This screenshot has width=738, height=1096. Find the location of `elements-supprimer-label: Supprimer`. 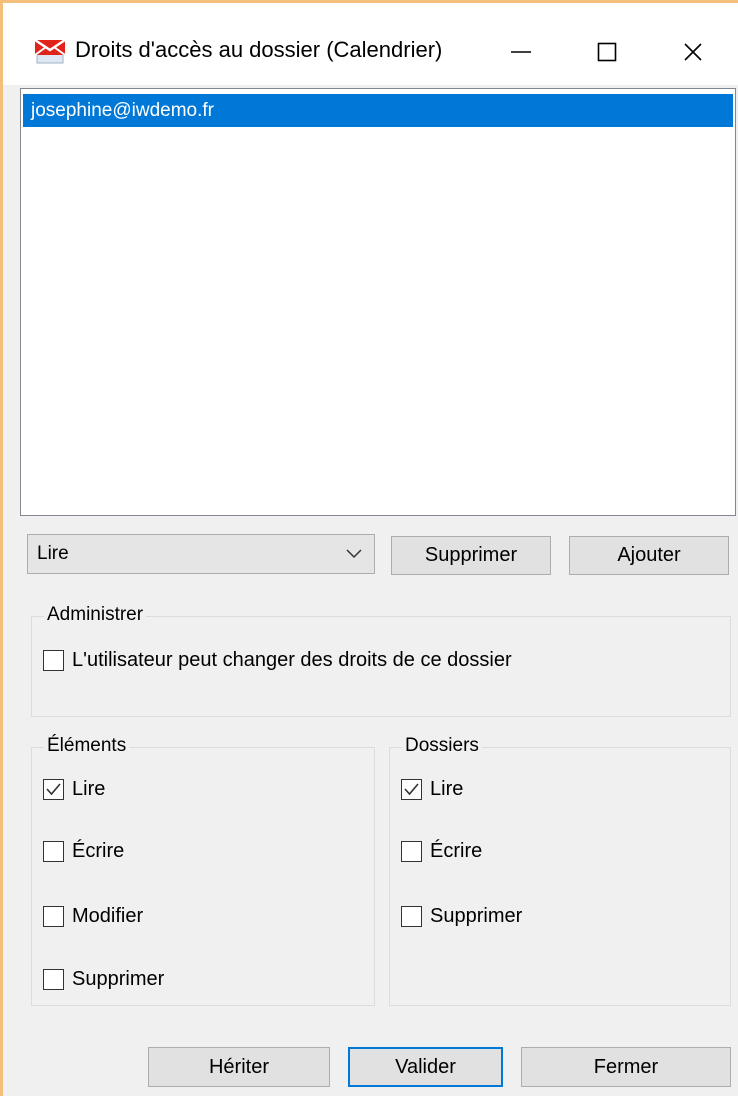

elements-supprimer-label: Supprimer is located at coordinates (118, 978).